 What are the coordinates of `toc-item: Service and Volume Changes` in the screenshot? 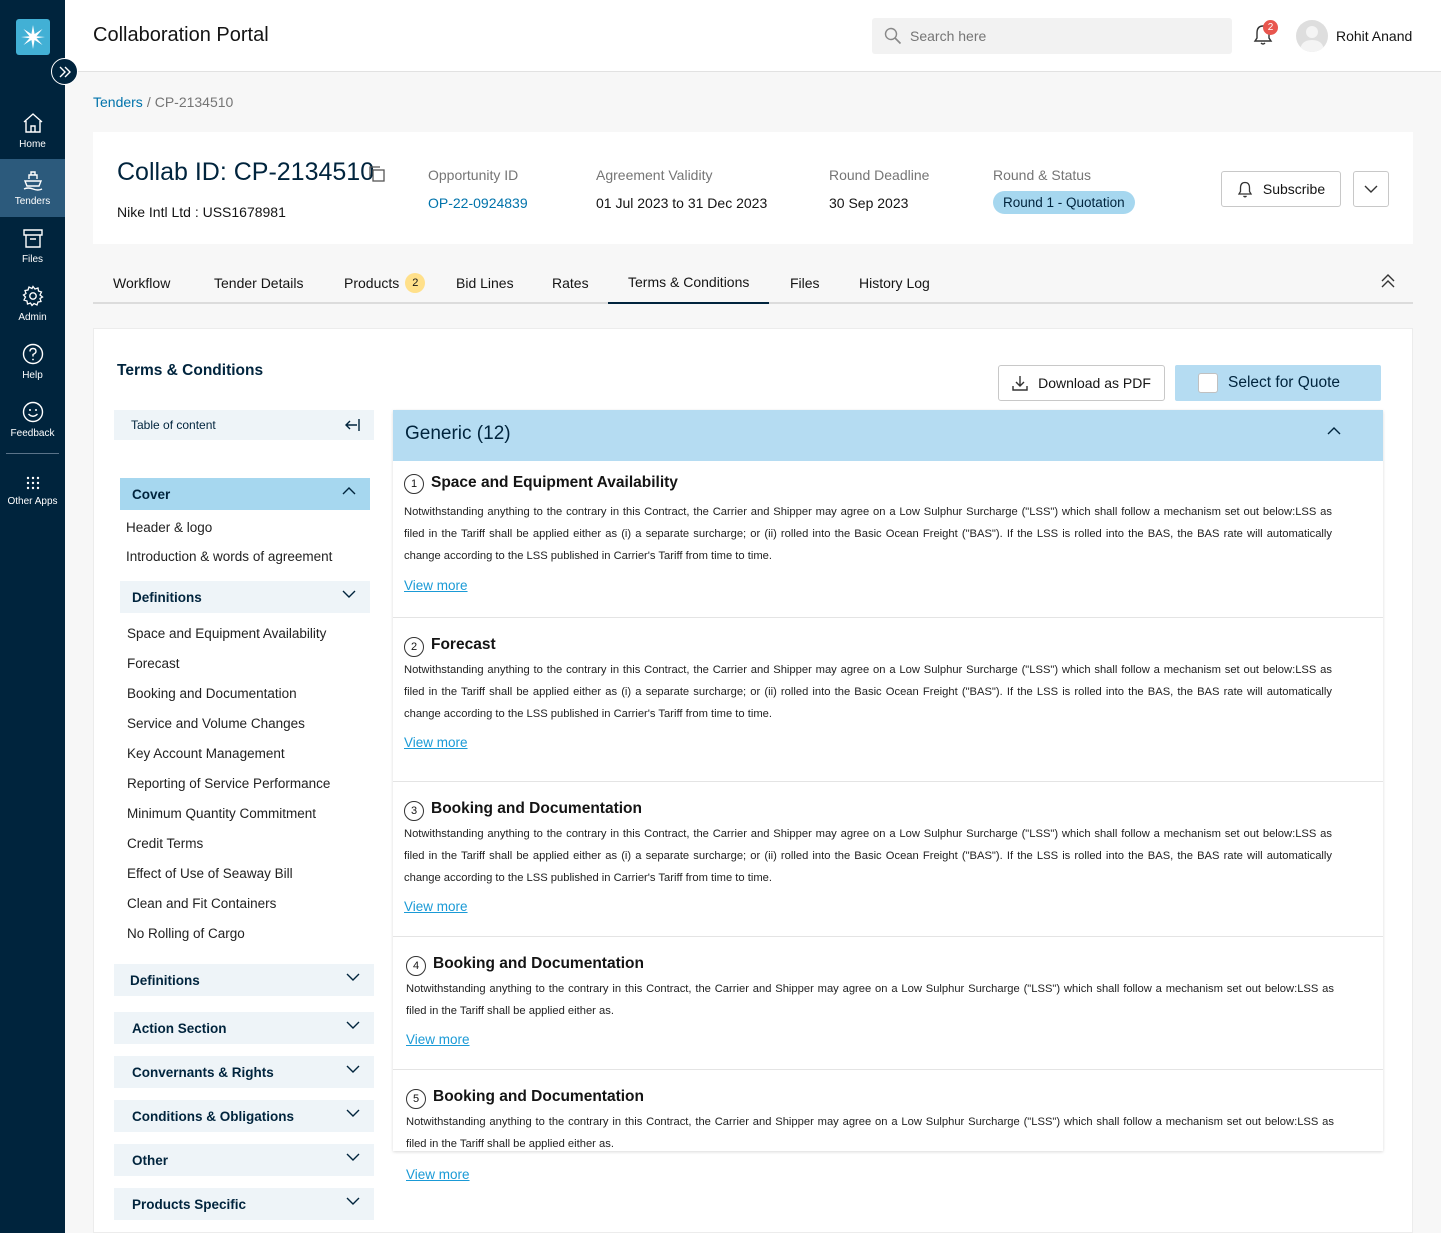 It's located at (216, 723).